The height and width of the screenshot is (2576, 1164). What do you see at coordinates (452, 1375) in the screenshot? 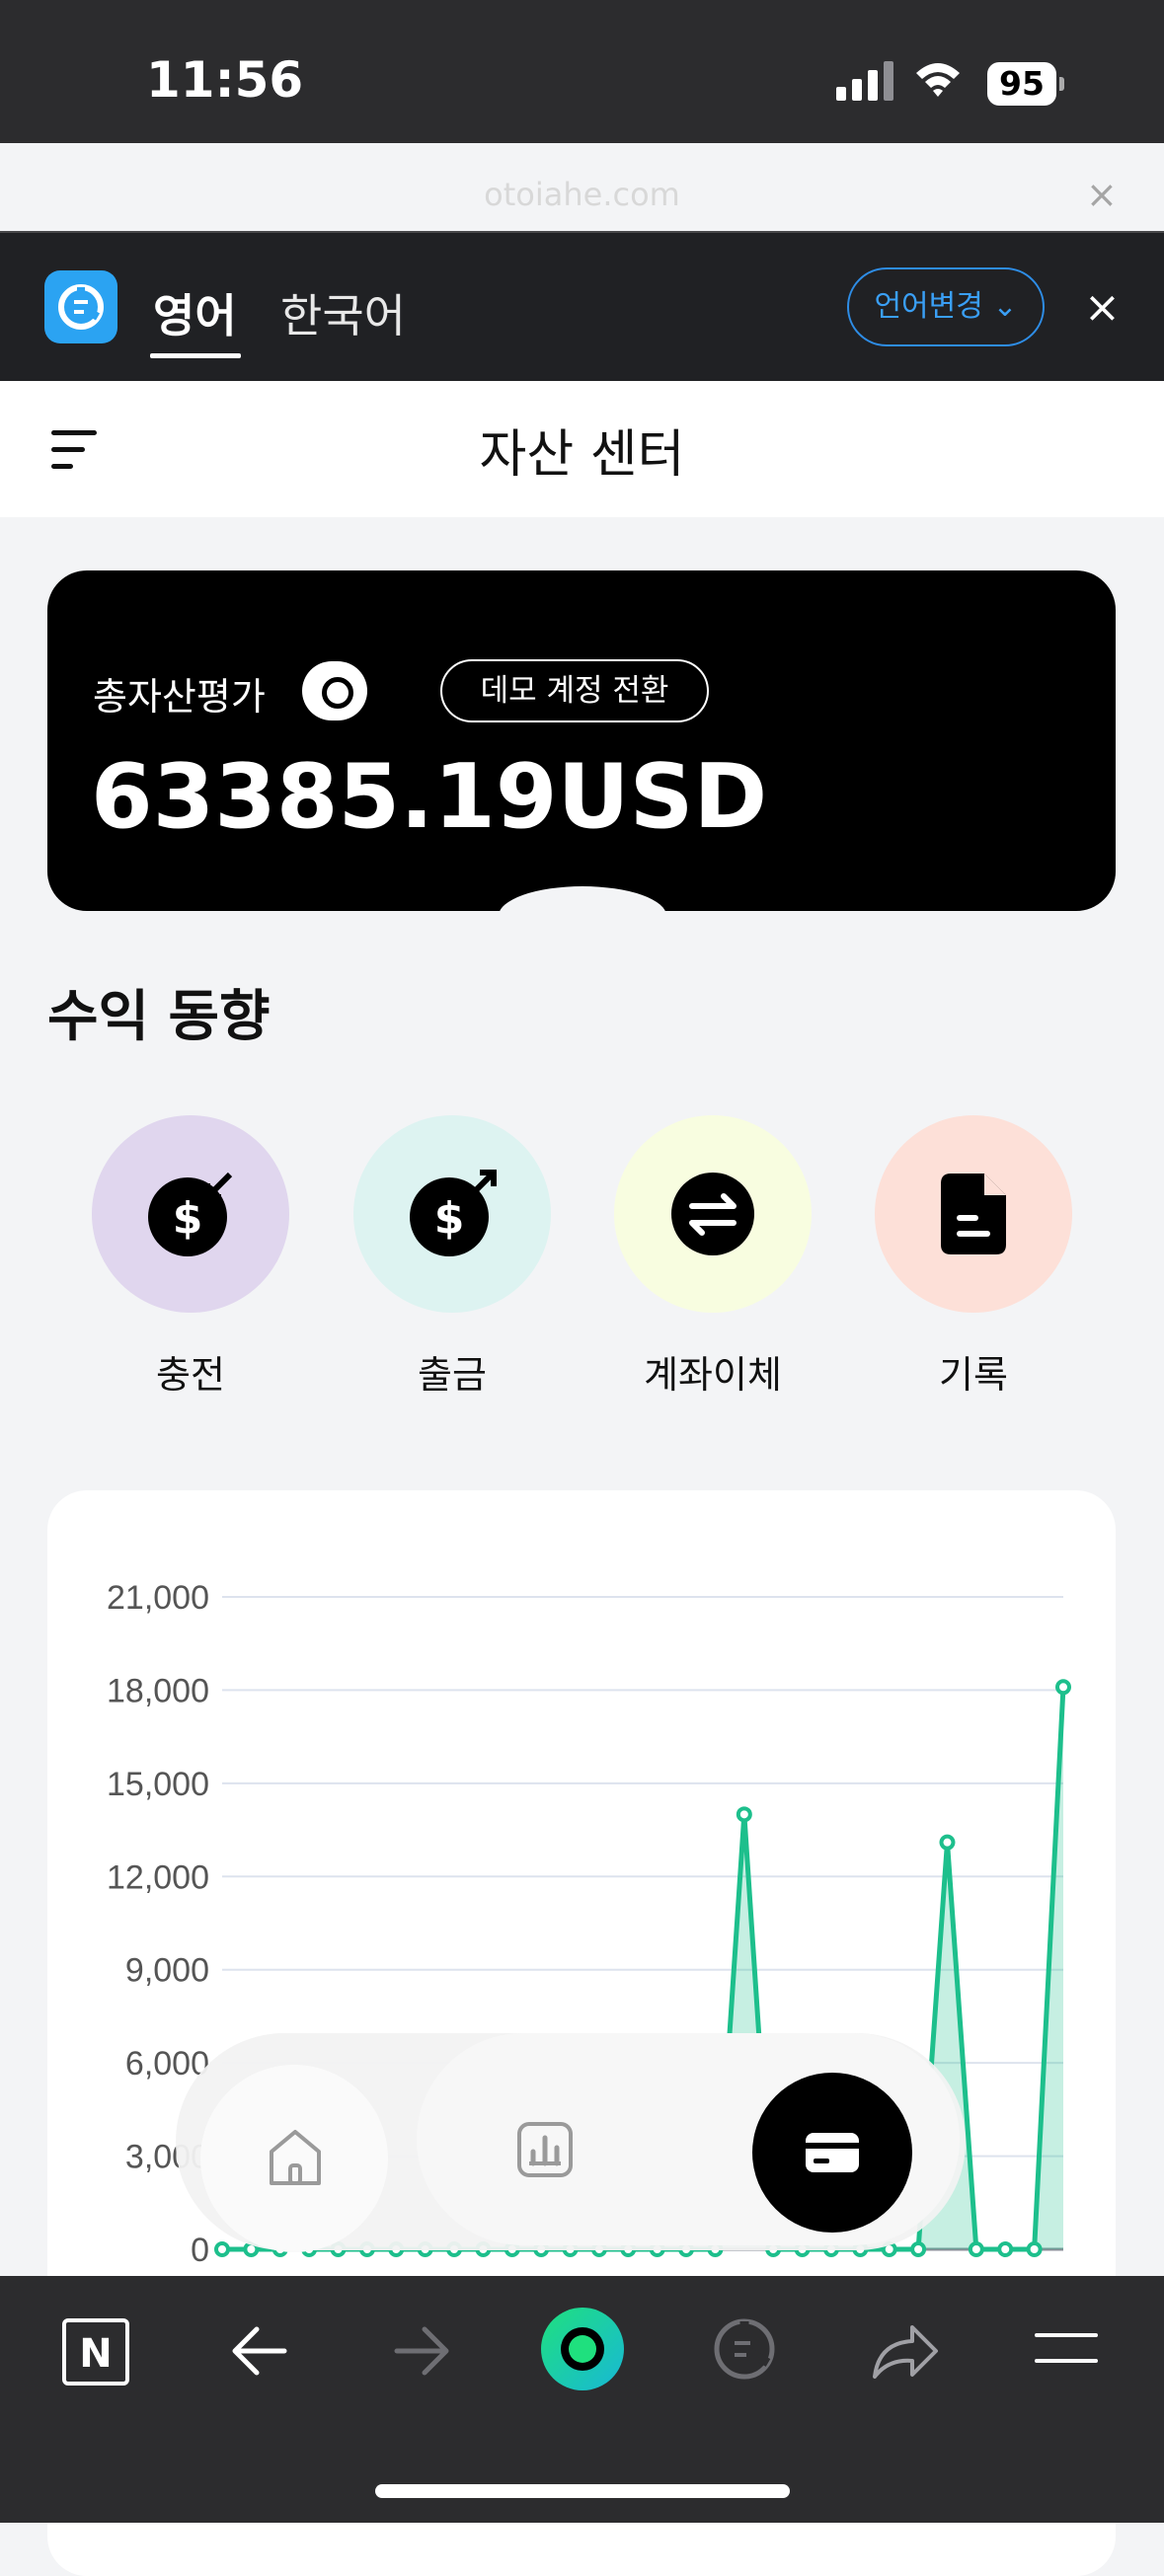
I see `withdraw-label: 출금` at bounding box center [452, 1375].